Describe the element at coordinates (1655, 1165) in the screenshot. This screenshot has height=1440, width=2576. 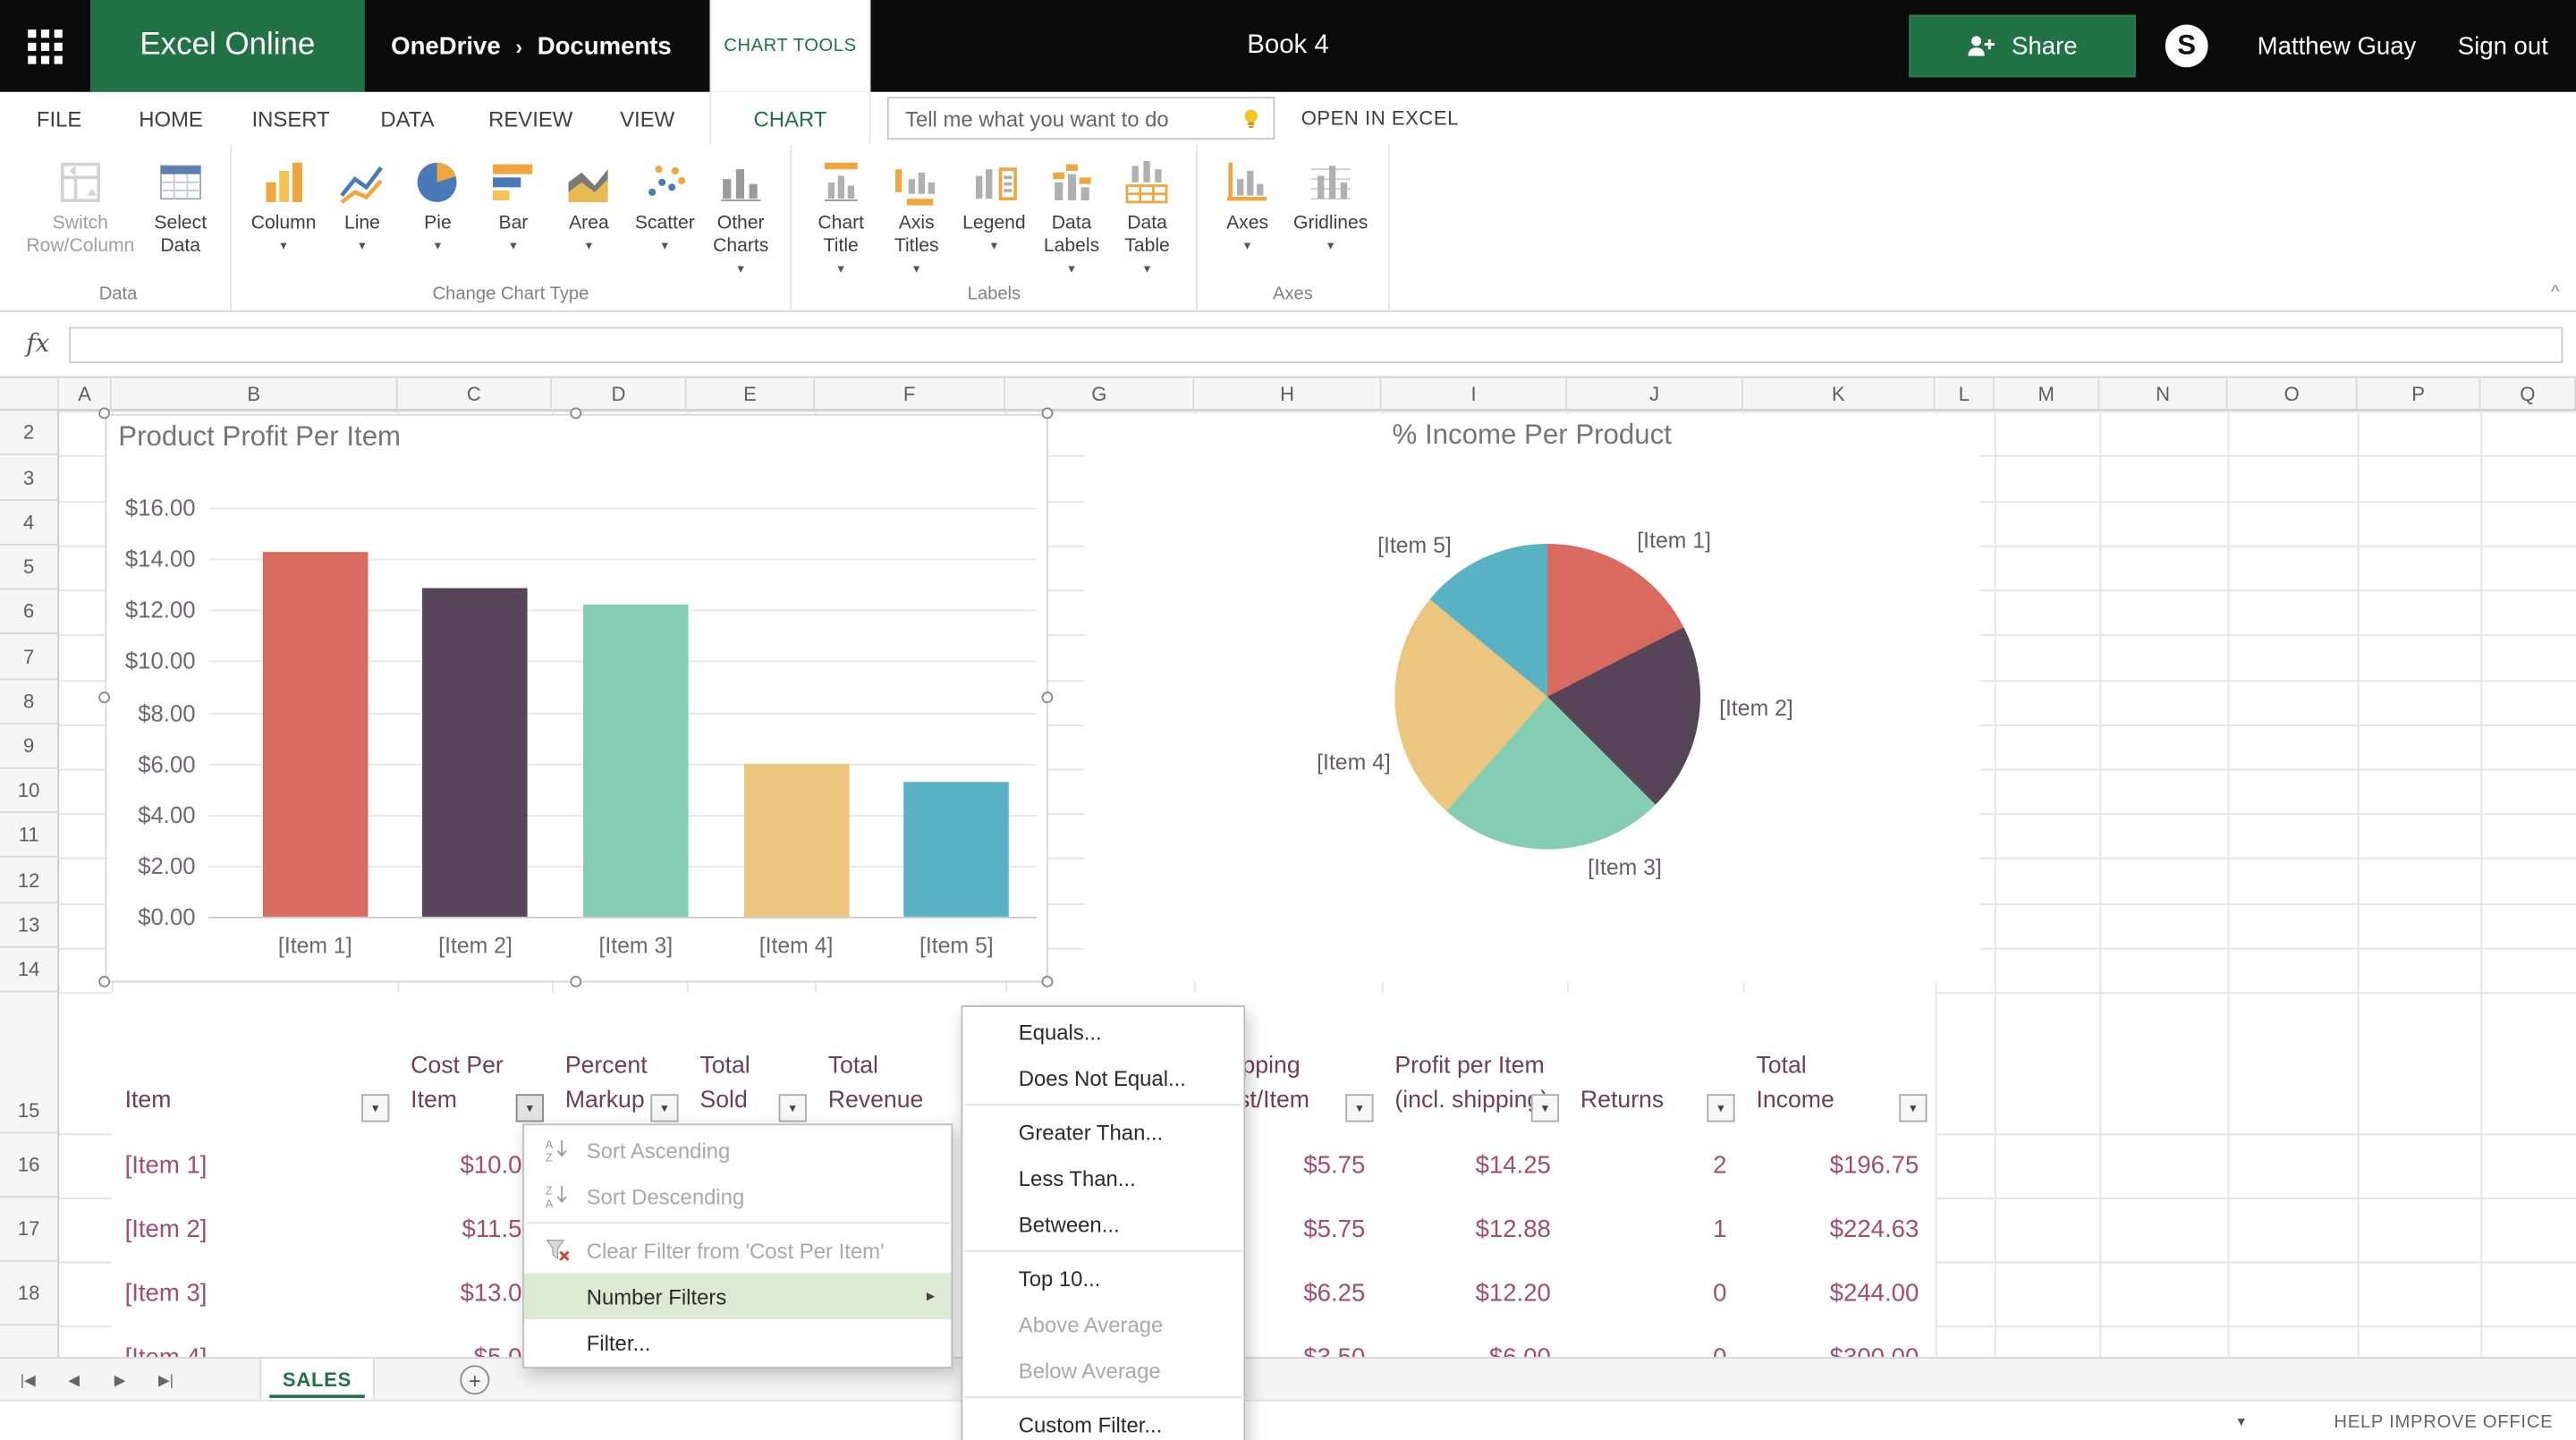
I see `cell-J16: 2` at that location.